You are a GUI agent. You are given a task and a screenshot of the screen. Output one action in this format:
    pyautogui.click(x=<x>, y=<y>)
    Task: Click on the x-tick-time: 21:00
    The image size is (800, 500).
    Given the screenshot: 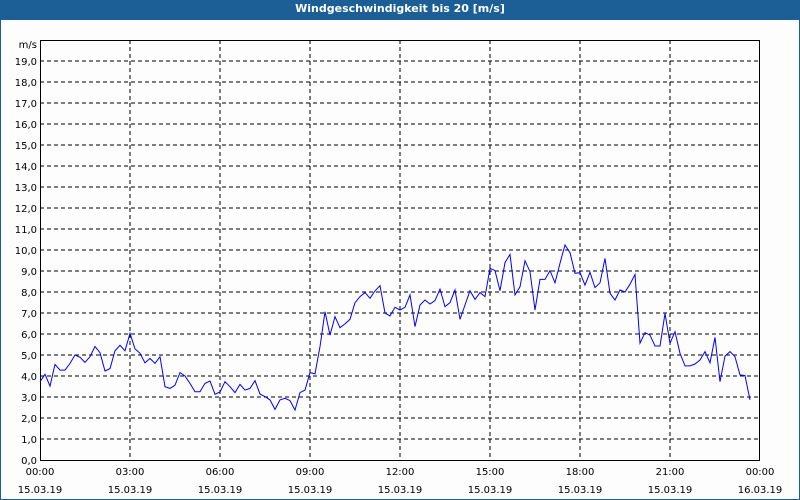 What is the action you would take?
    pyautogui.click(x=670, y=472)
    